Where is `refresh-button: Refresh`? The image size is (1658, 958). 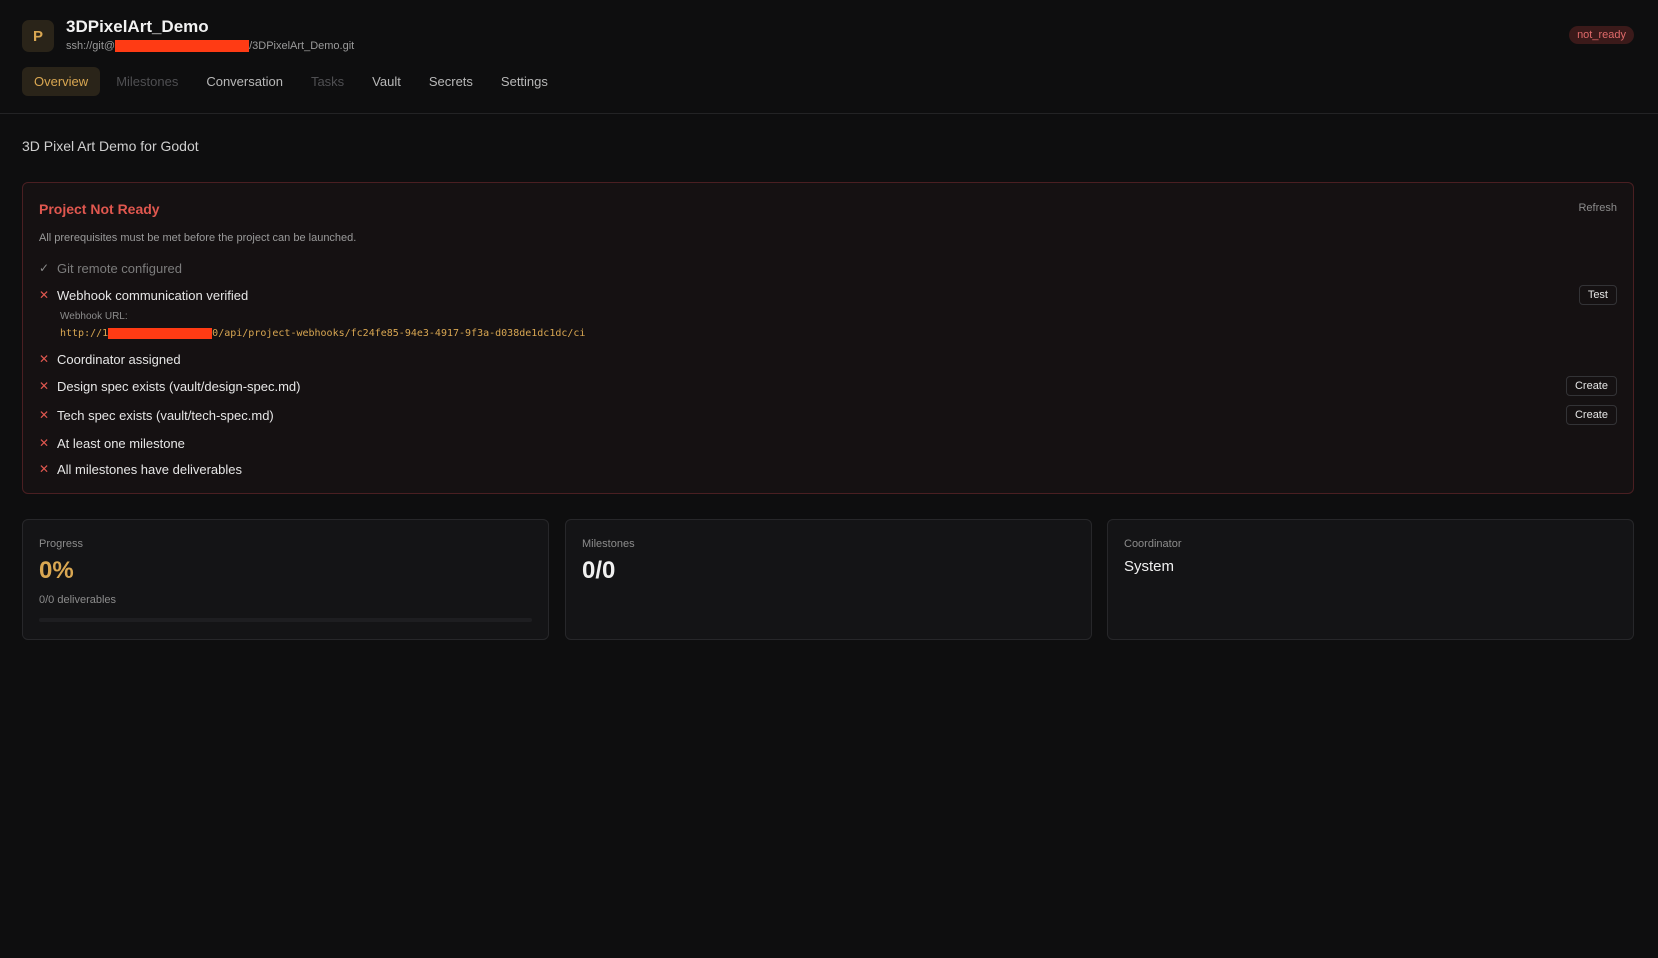 refresh-button: Refresh is located at coordinates (1597, 208).